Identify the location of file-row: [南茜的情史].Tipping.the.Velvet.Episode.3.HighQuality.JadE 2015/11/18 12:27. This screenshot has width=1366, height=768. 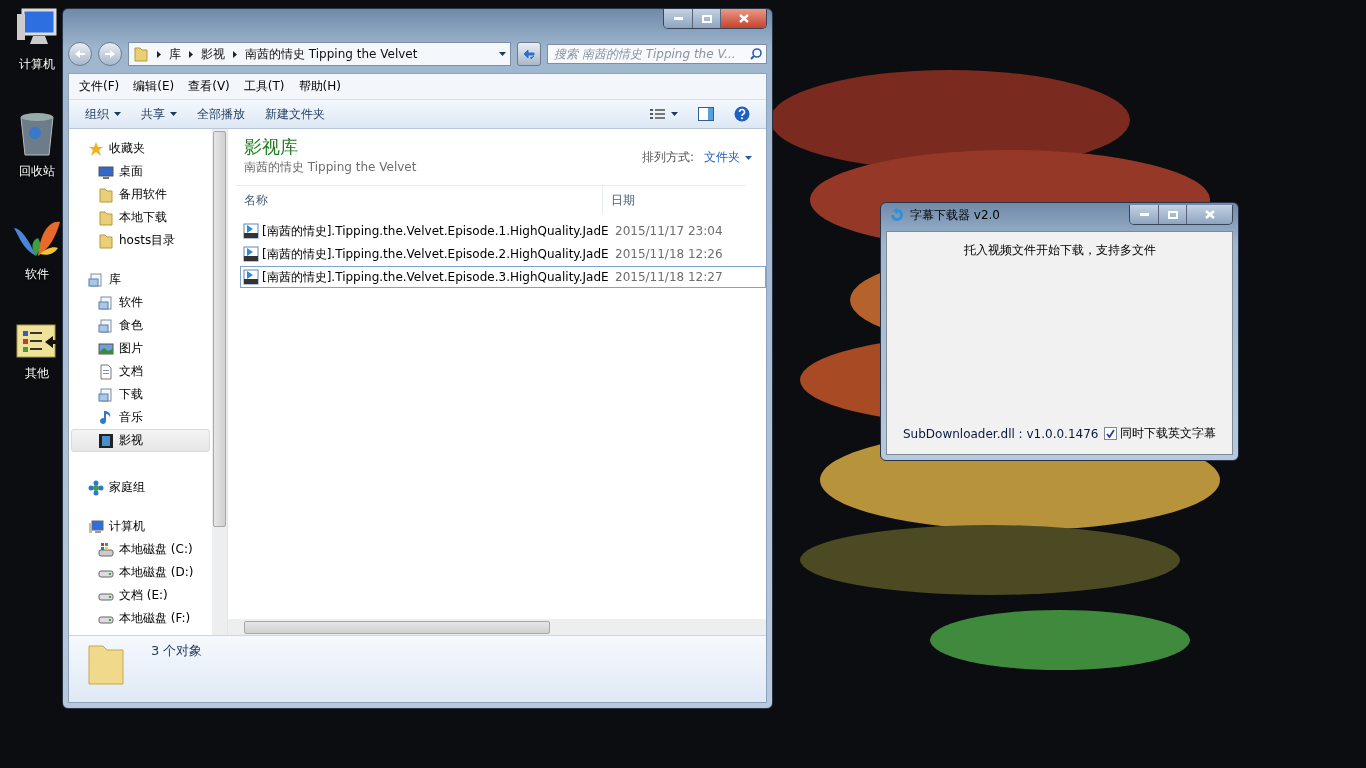
(503, 277).